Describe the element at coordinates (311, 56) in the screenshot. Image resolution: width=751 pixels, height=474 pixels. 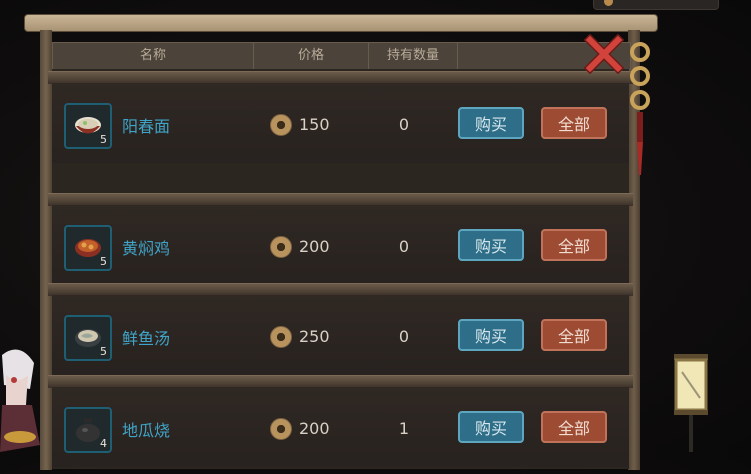
I see `header-price: 价格` at that location.